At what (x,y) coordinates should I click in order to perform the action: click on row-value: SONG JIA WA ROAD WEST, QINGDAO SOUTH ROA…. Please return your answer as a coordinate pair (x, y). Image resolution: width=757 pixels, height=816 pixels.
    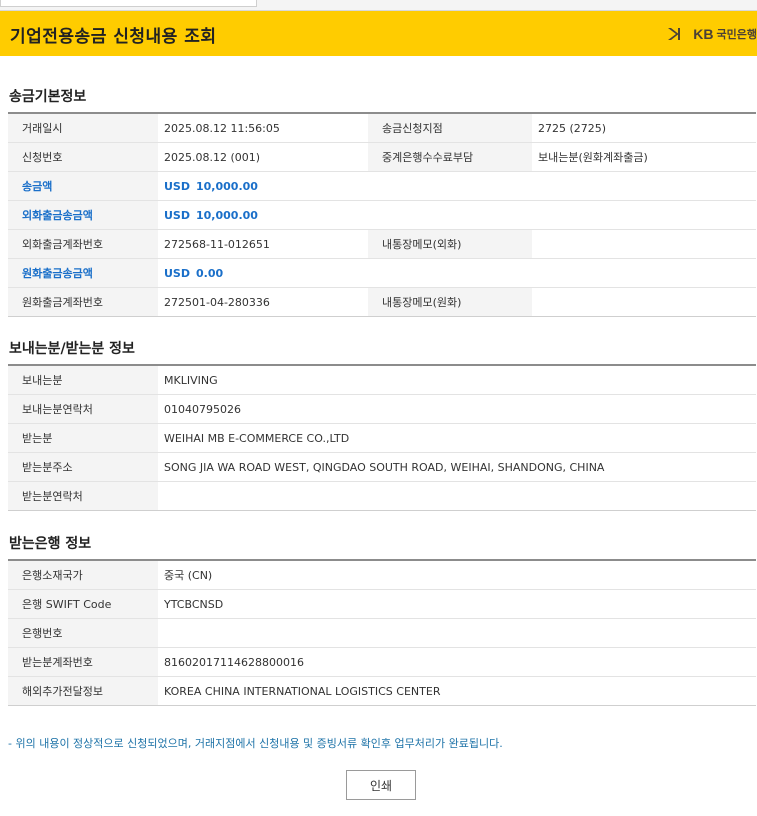
    Looking at the image, I should click on (457, 467).